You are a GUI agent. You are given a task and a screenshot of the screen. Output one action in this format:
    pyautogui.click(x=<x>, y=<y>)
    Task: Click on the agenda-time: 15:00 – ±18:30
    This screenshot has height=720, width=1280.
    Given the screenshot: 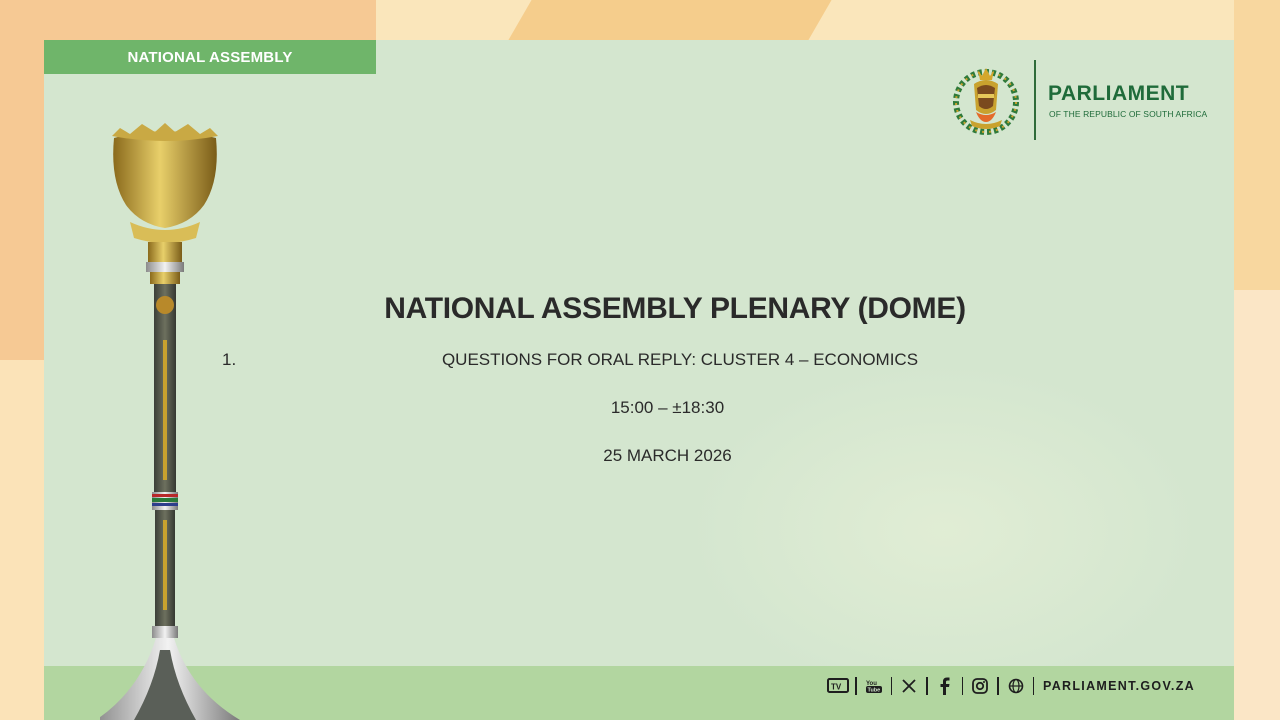 What is the action you would take?
    pyautogui.click(x=667, y=407)
    